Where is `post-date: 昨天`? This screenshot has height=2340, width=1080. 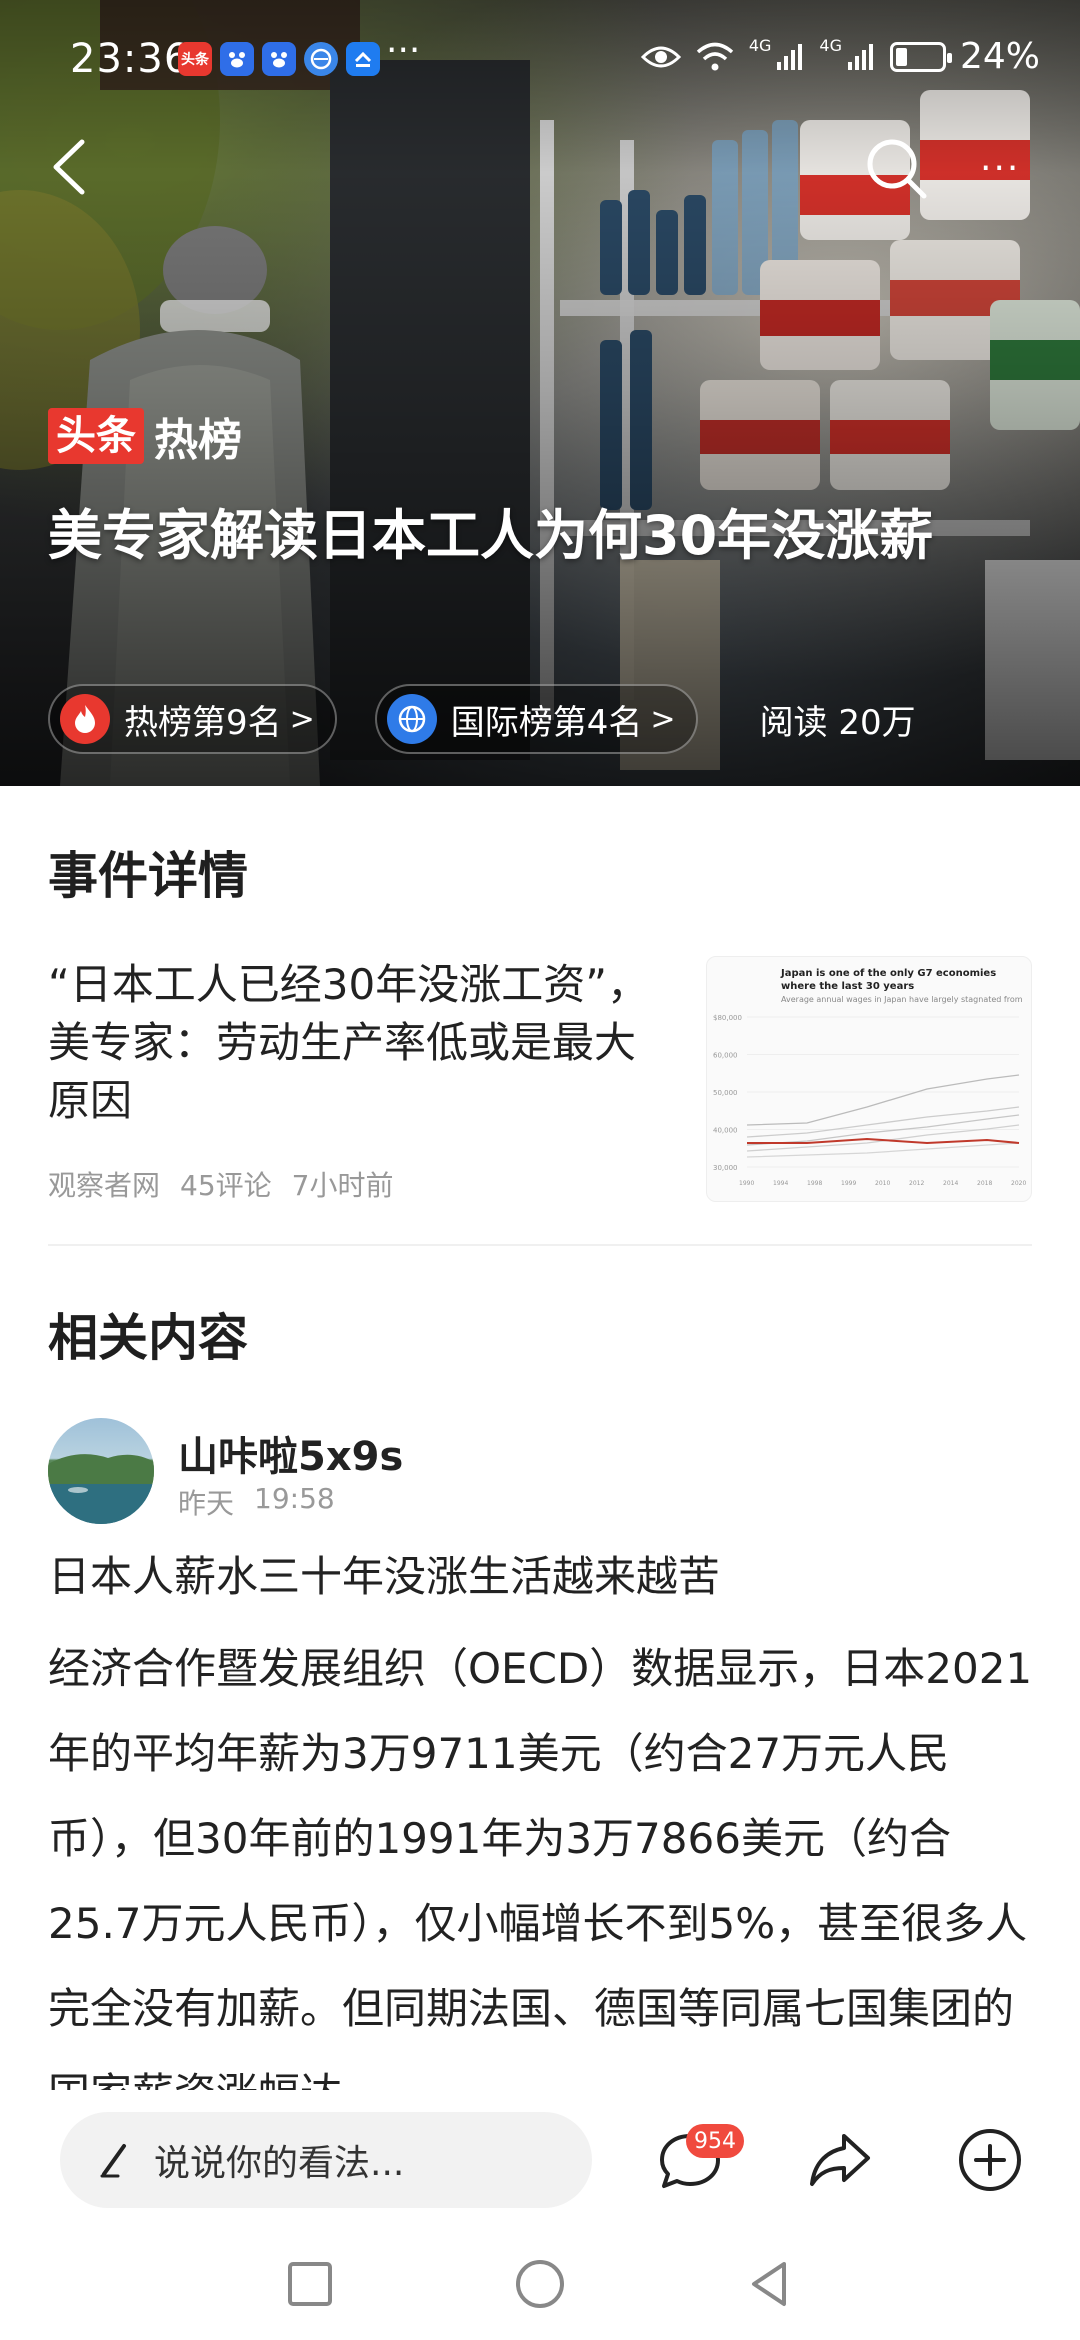 post-date: 昨天 is located at coordinates (206, 1503).